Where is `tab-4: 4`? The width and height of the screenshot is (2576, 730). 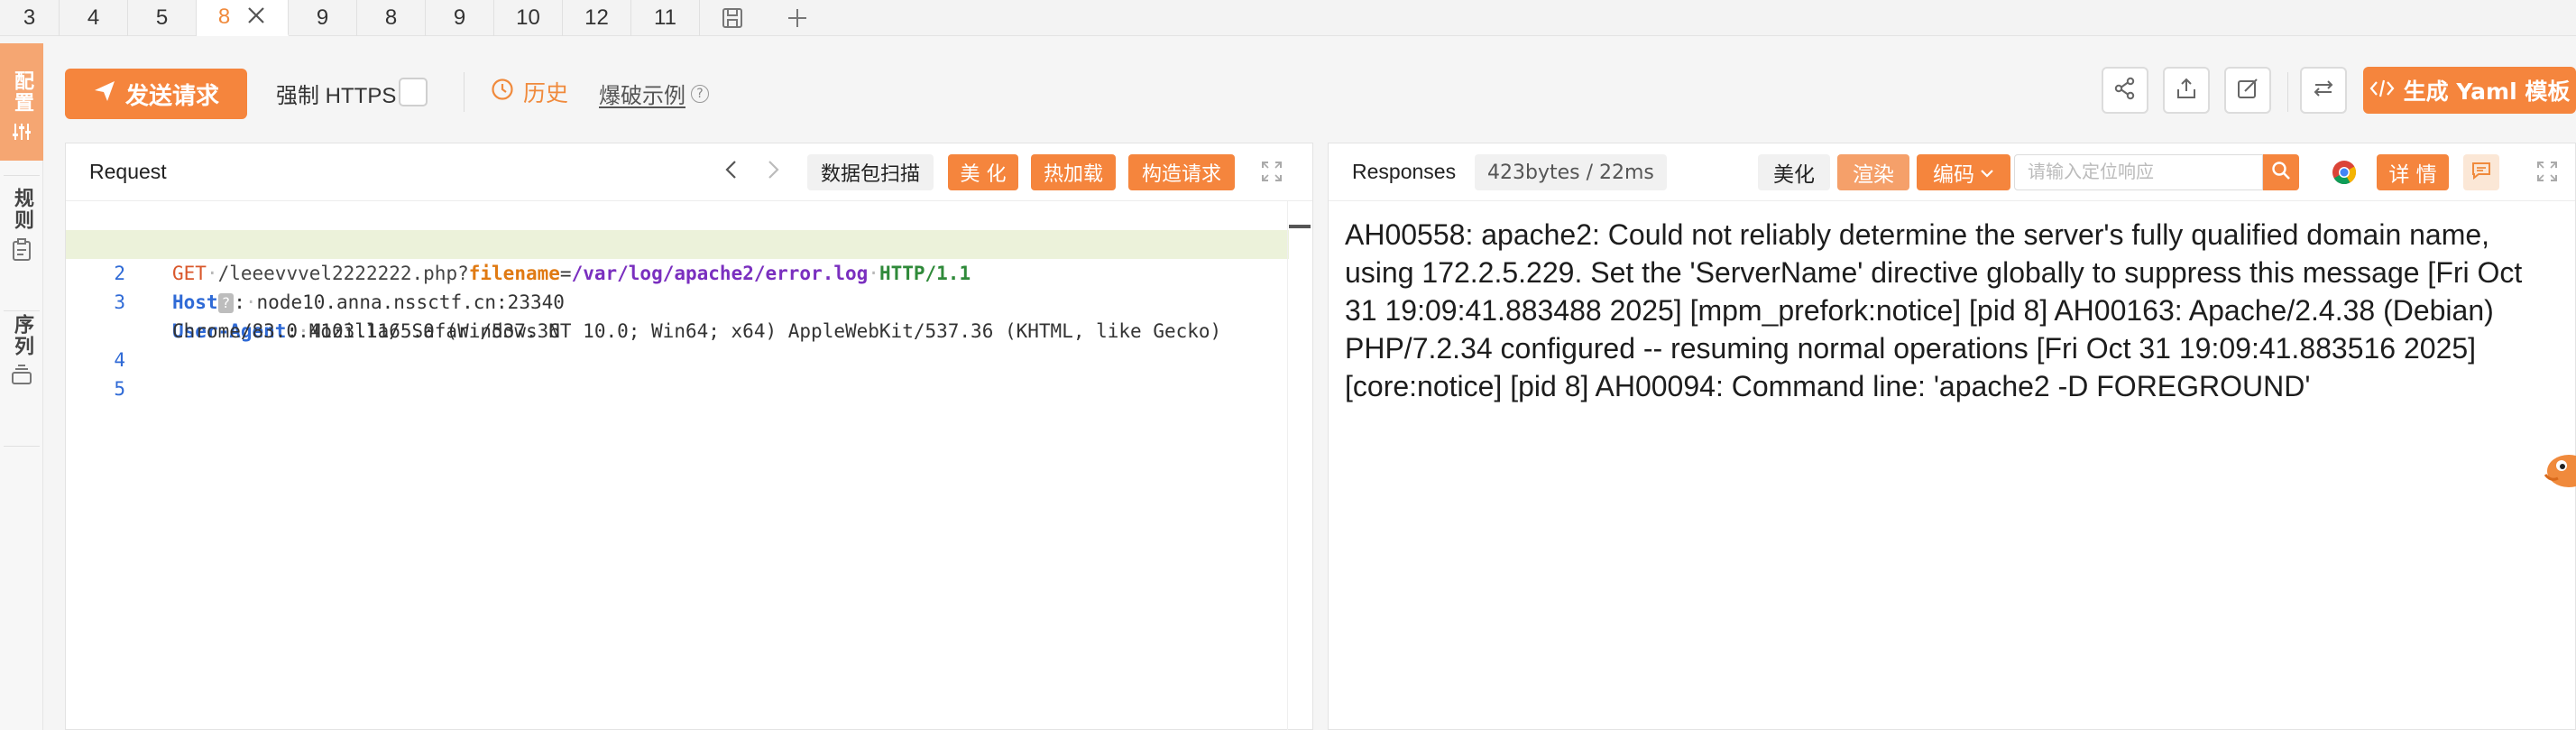
tab-4: 4 is located at coordinates (94, 18).